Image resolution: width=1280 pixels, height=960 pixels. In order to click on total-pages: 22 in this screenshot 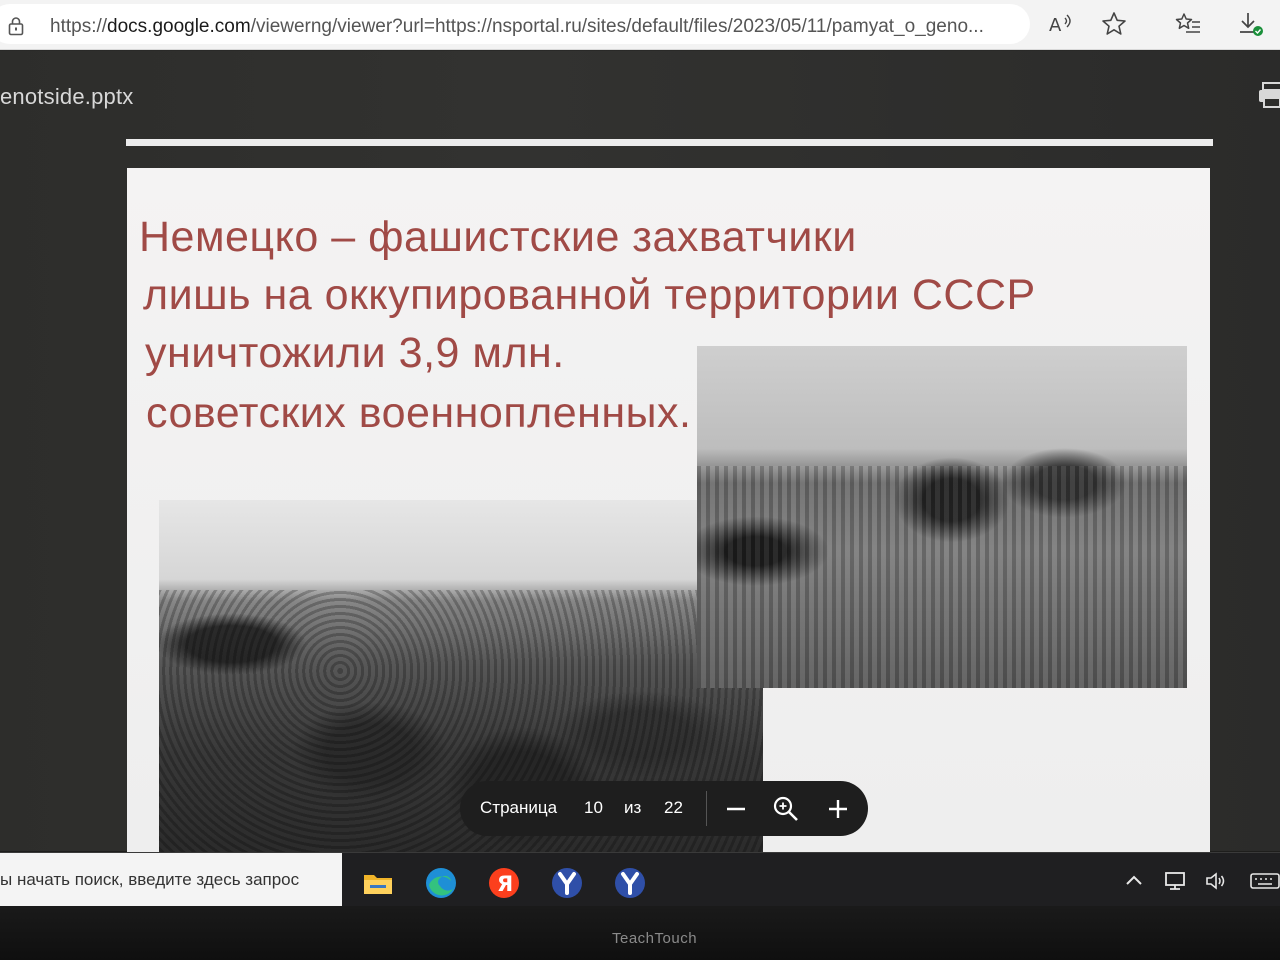, I will do `click(673, 807)`.